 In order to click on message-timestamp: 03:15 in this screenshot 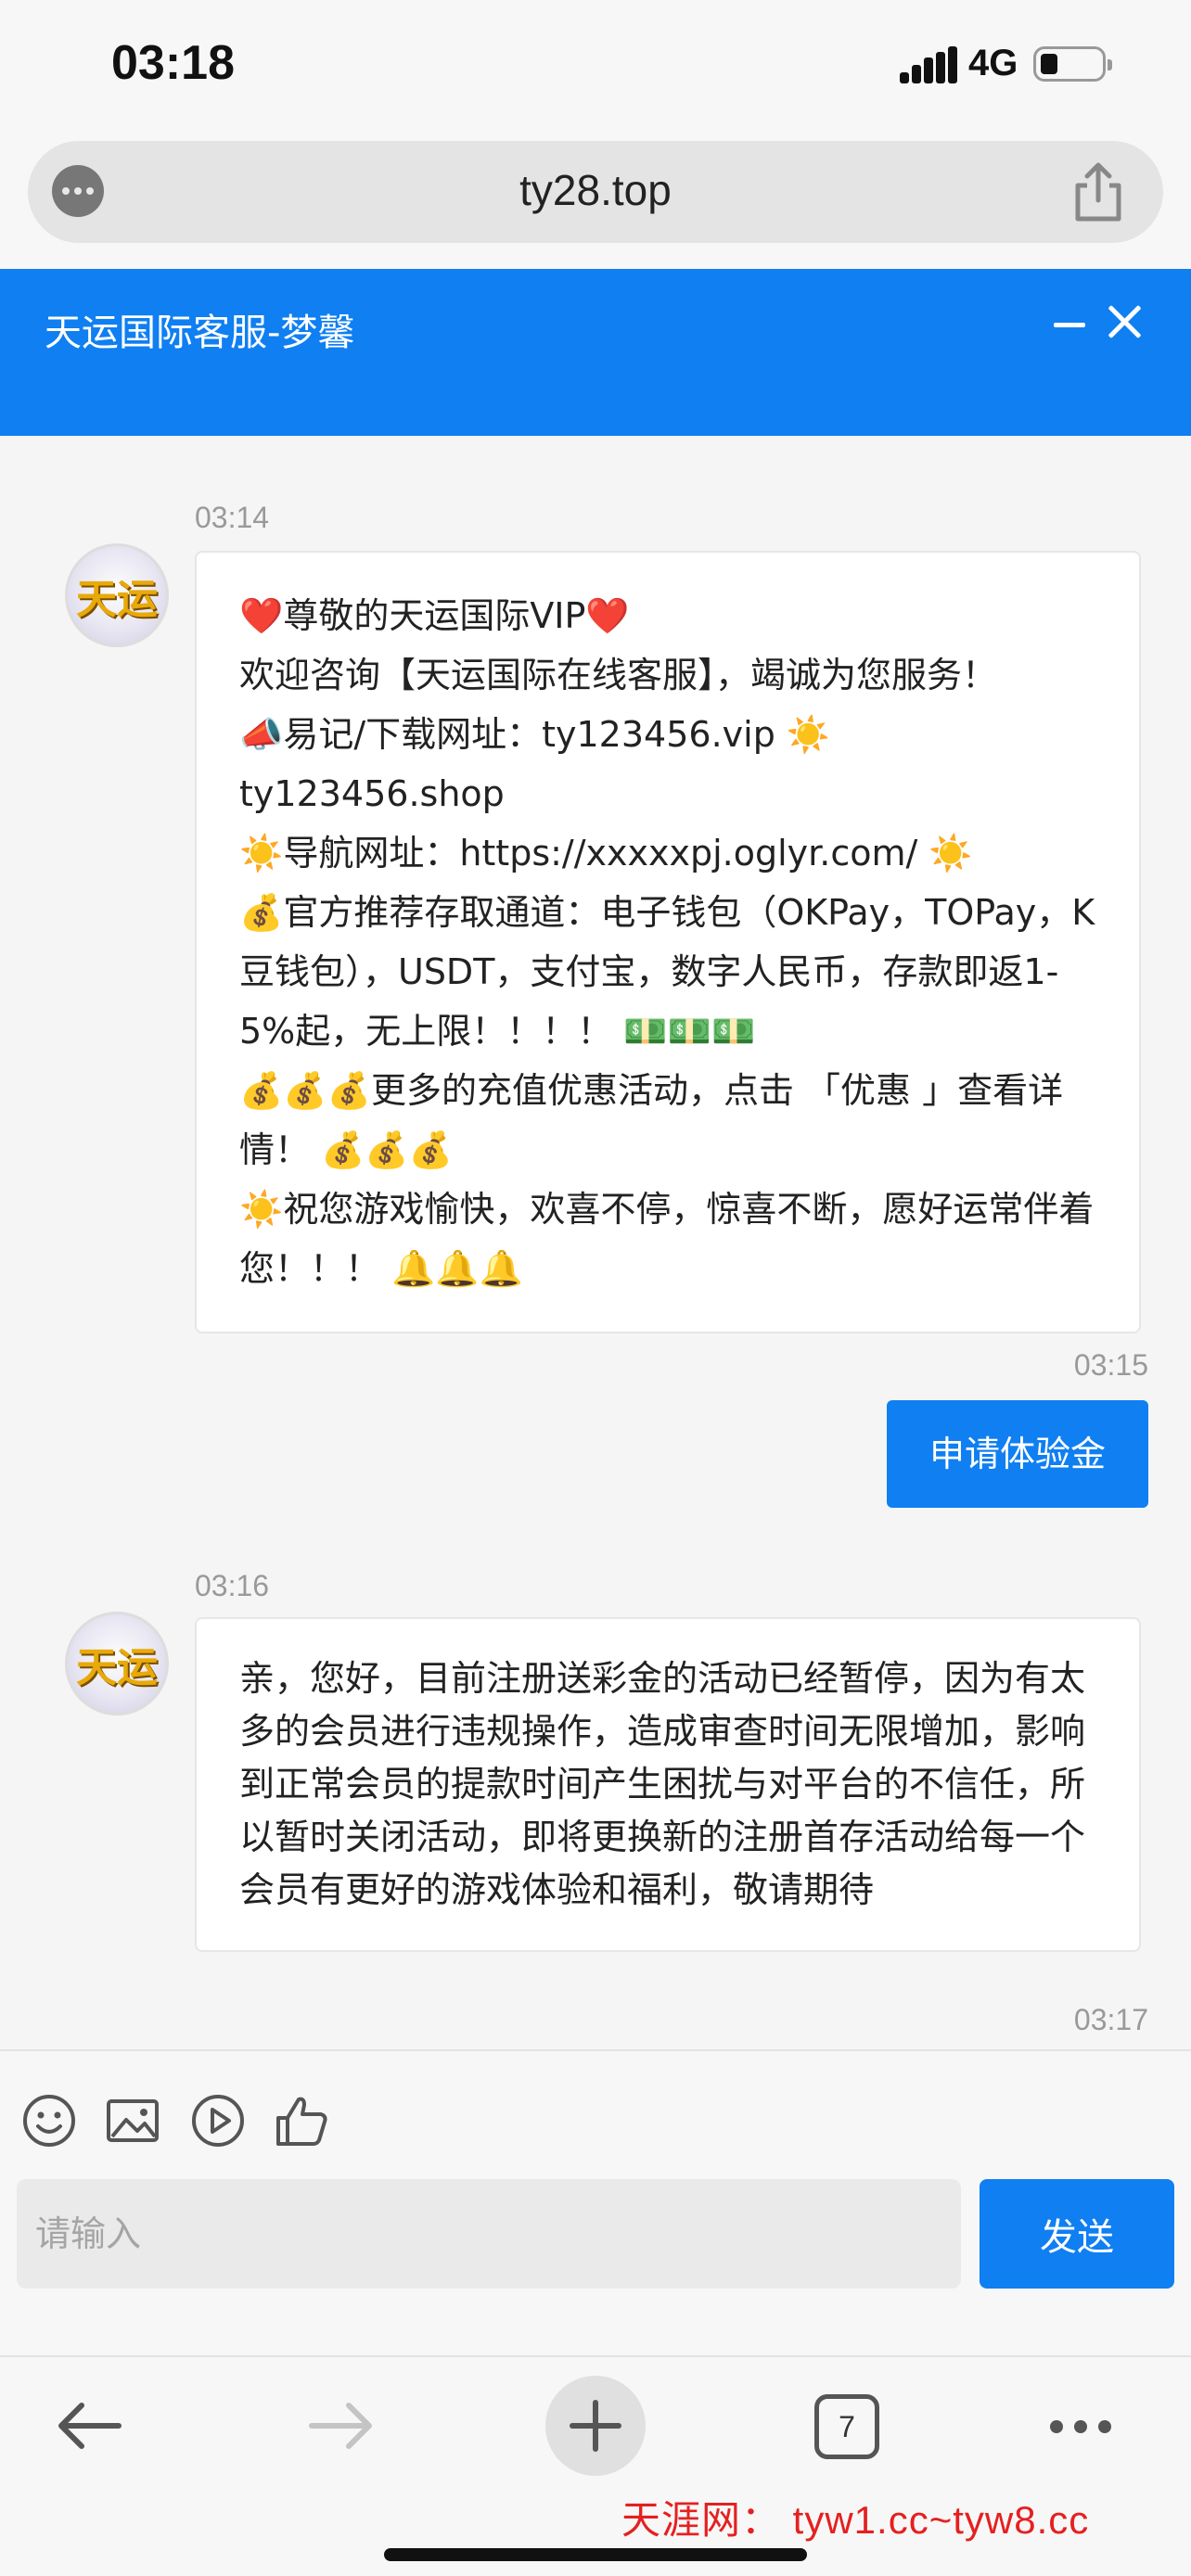, I will do `click(1110, 1365)`.